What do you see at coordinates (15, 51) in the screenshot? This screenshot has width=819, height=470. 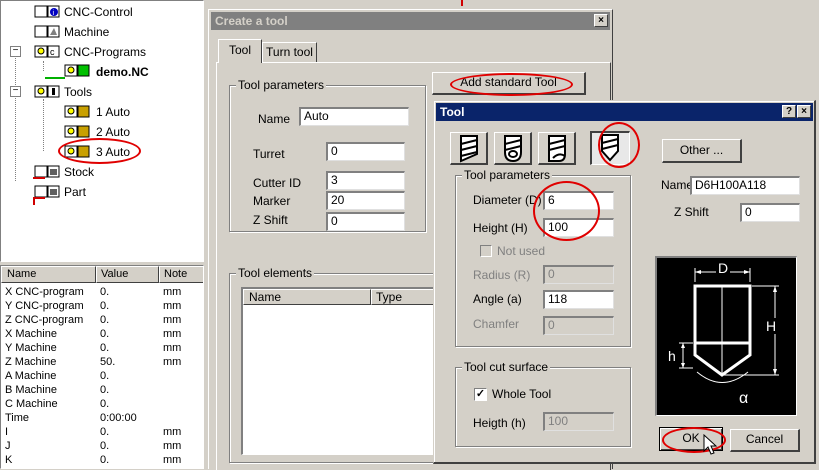 I see `expander-cnc-programs: −` at bounding box center [15, 51].